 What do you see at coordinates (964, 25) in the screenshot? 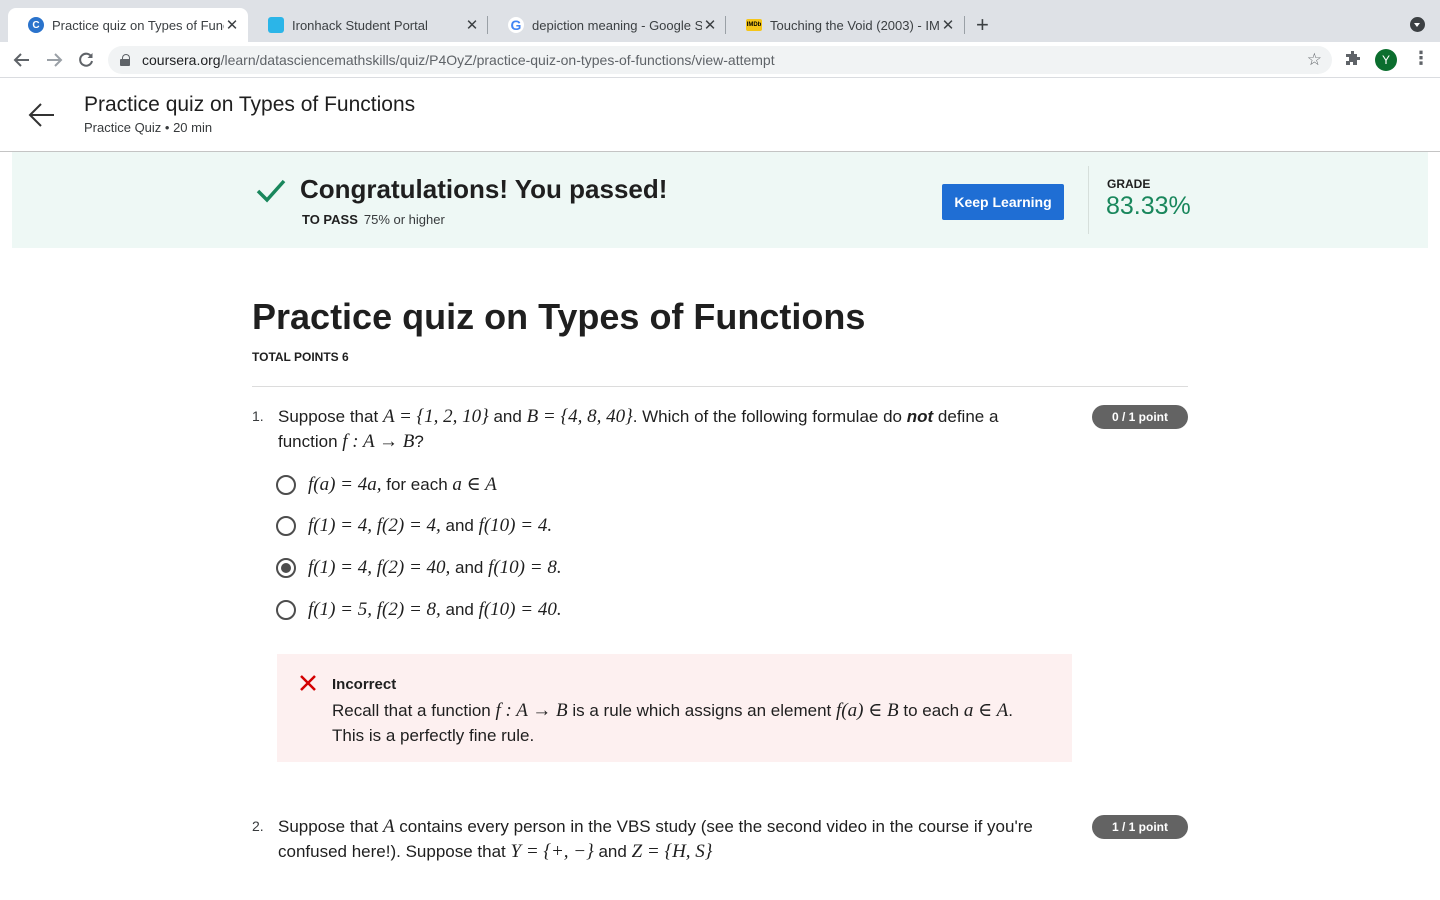
I see `tab-separator` at bounding box center [964, 25].